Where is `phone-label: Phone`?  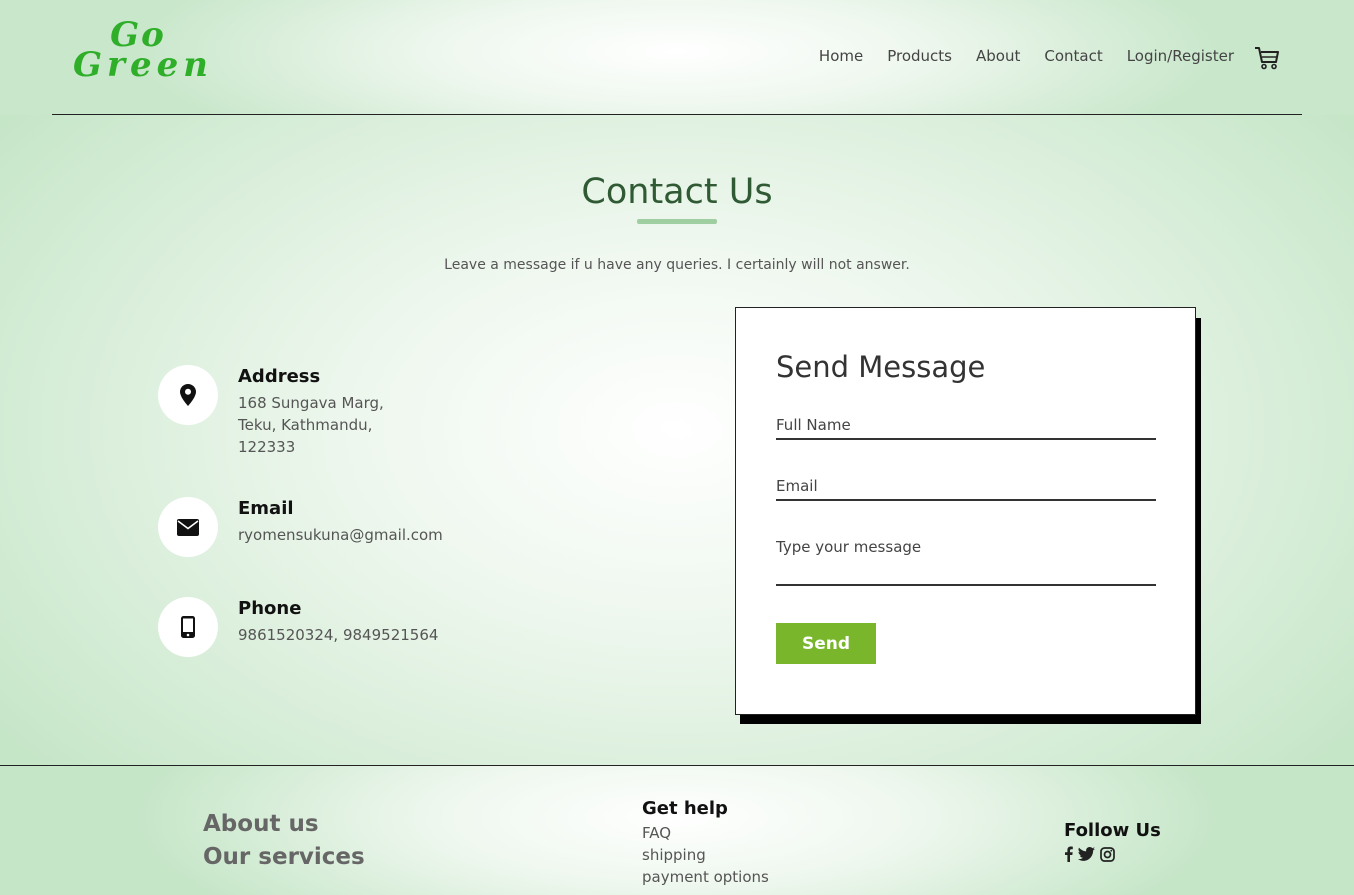 phone-label: Phone is located at coordinates (270, 608).